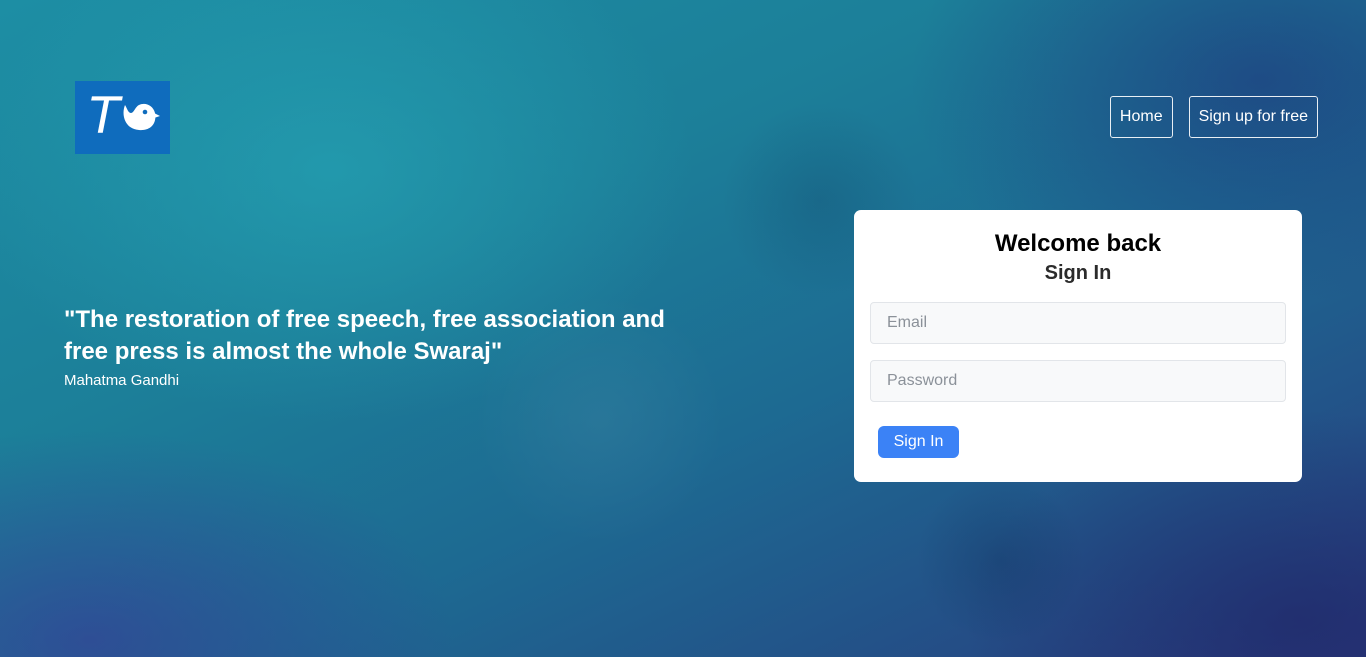 Image resolution: width=1366 pixels, height=657 pixels. I want to click on home-button: Home, so click(1141, 117).